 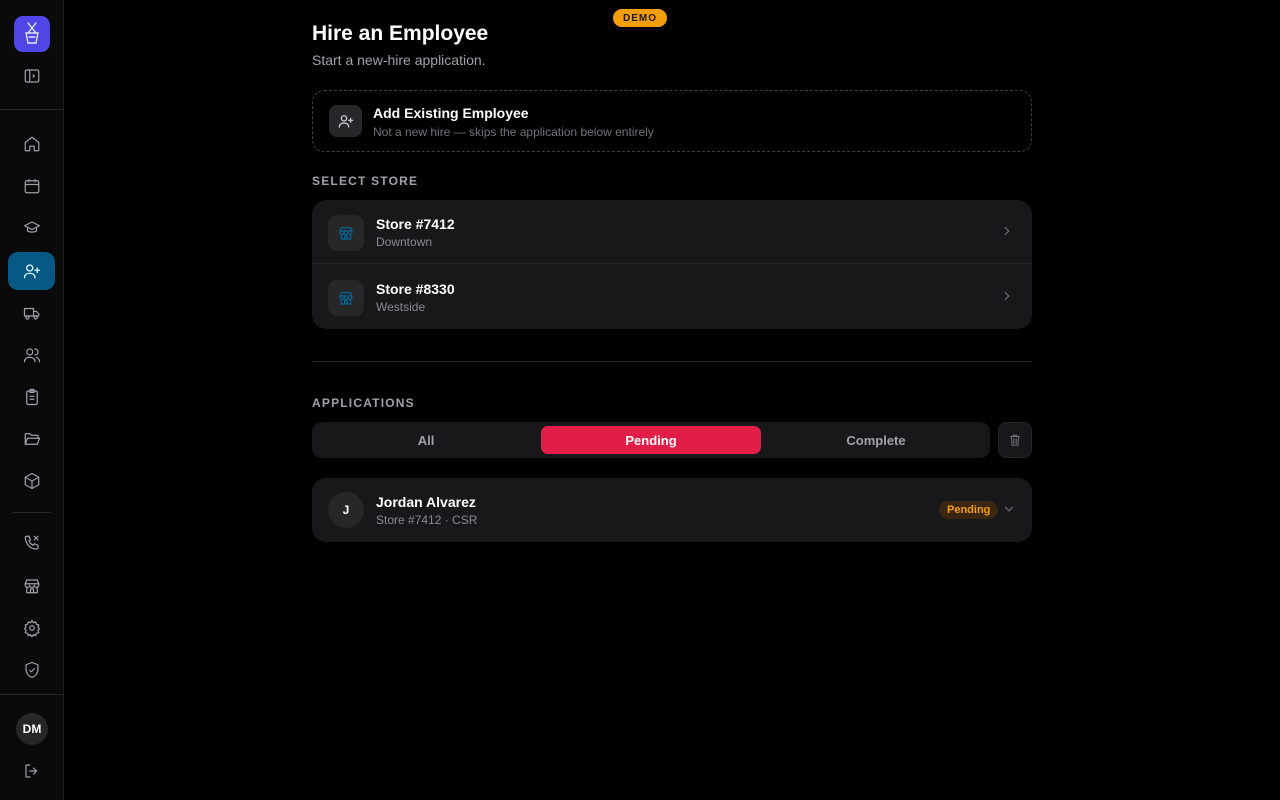 I want to click on trash-icon, so click(x=1015, y=440).